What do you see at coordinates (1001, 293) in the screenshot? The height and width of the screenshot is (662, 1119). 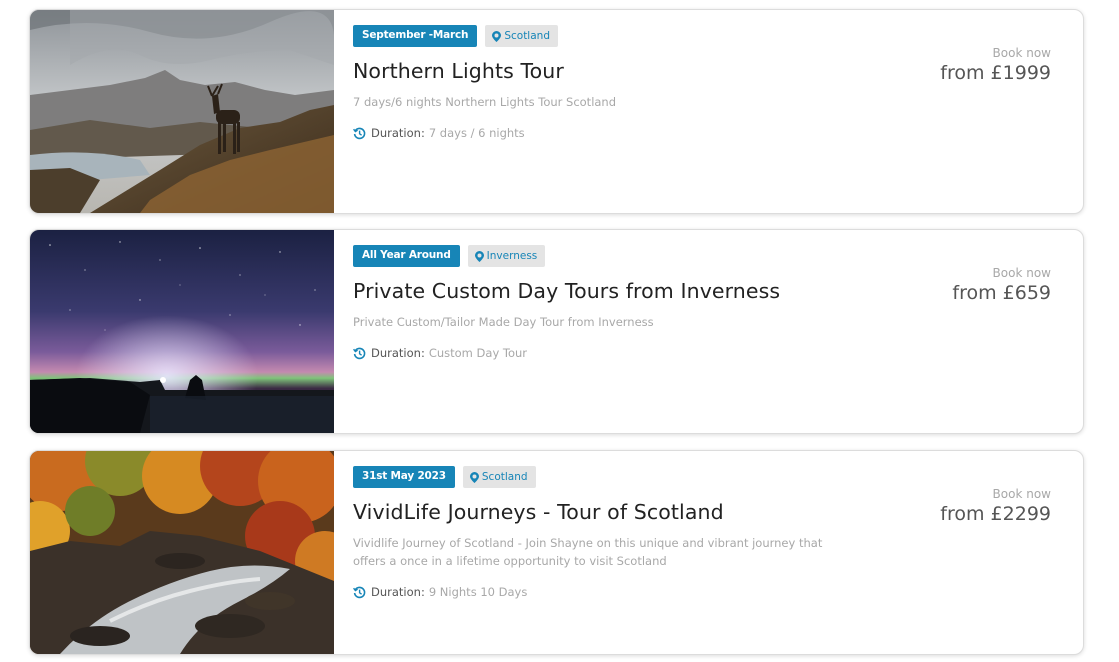 I see `tour-price: from £659` at bounding box center [1001, 293].